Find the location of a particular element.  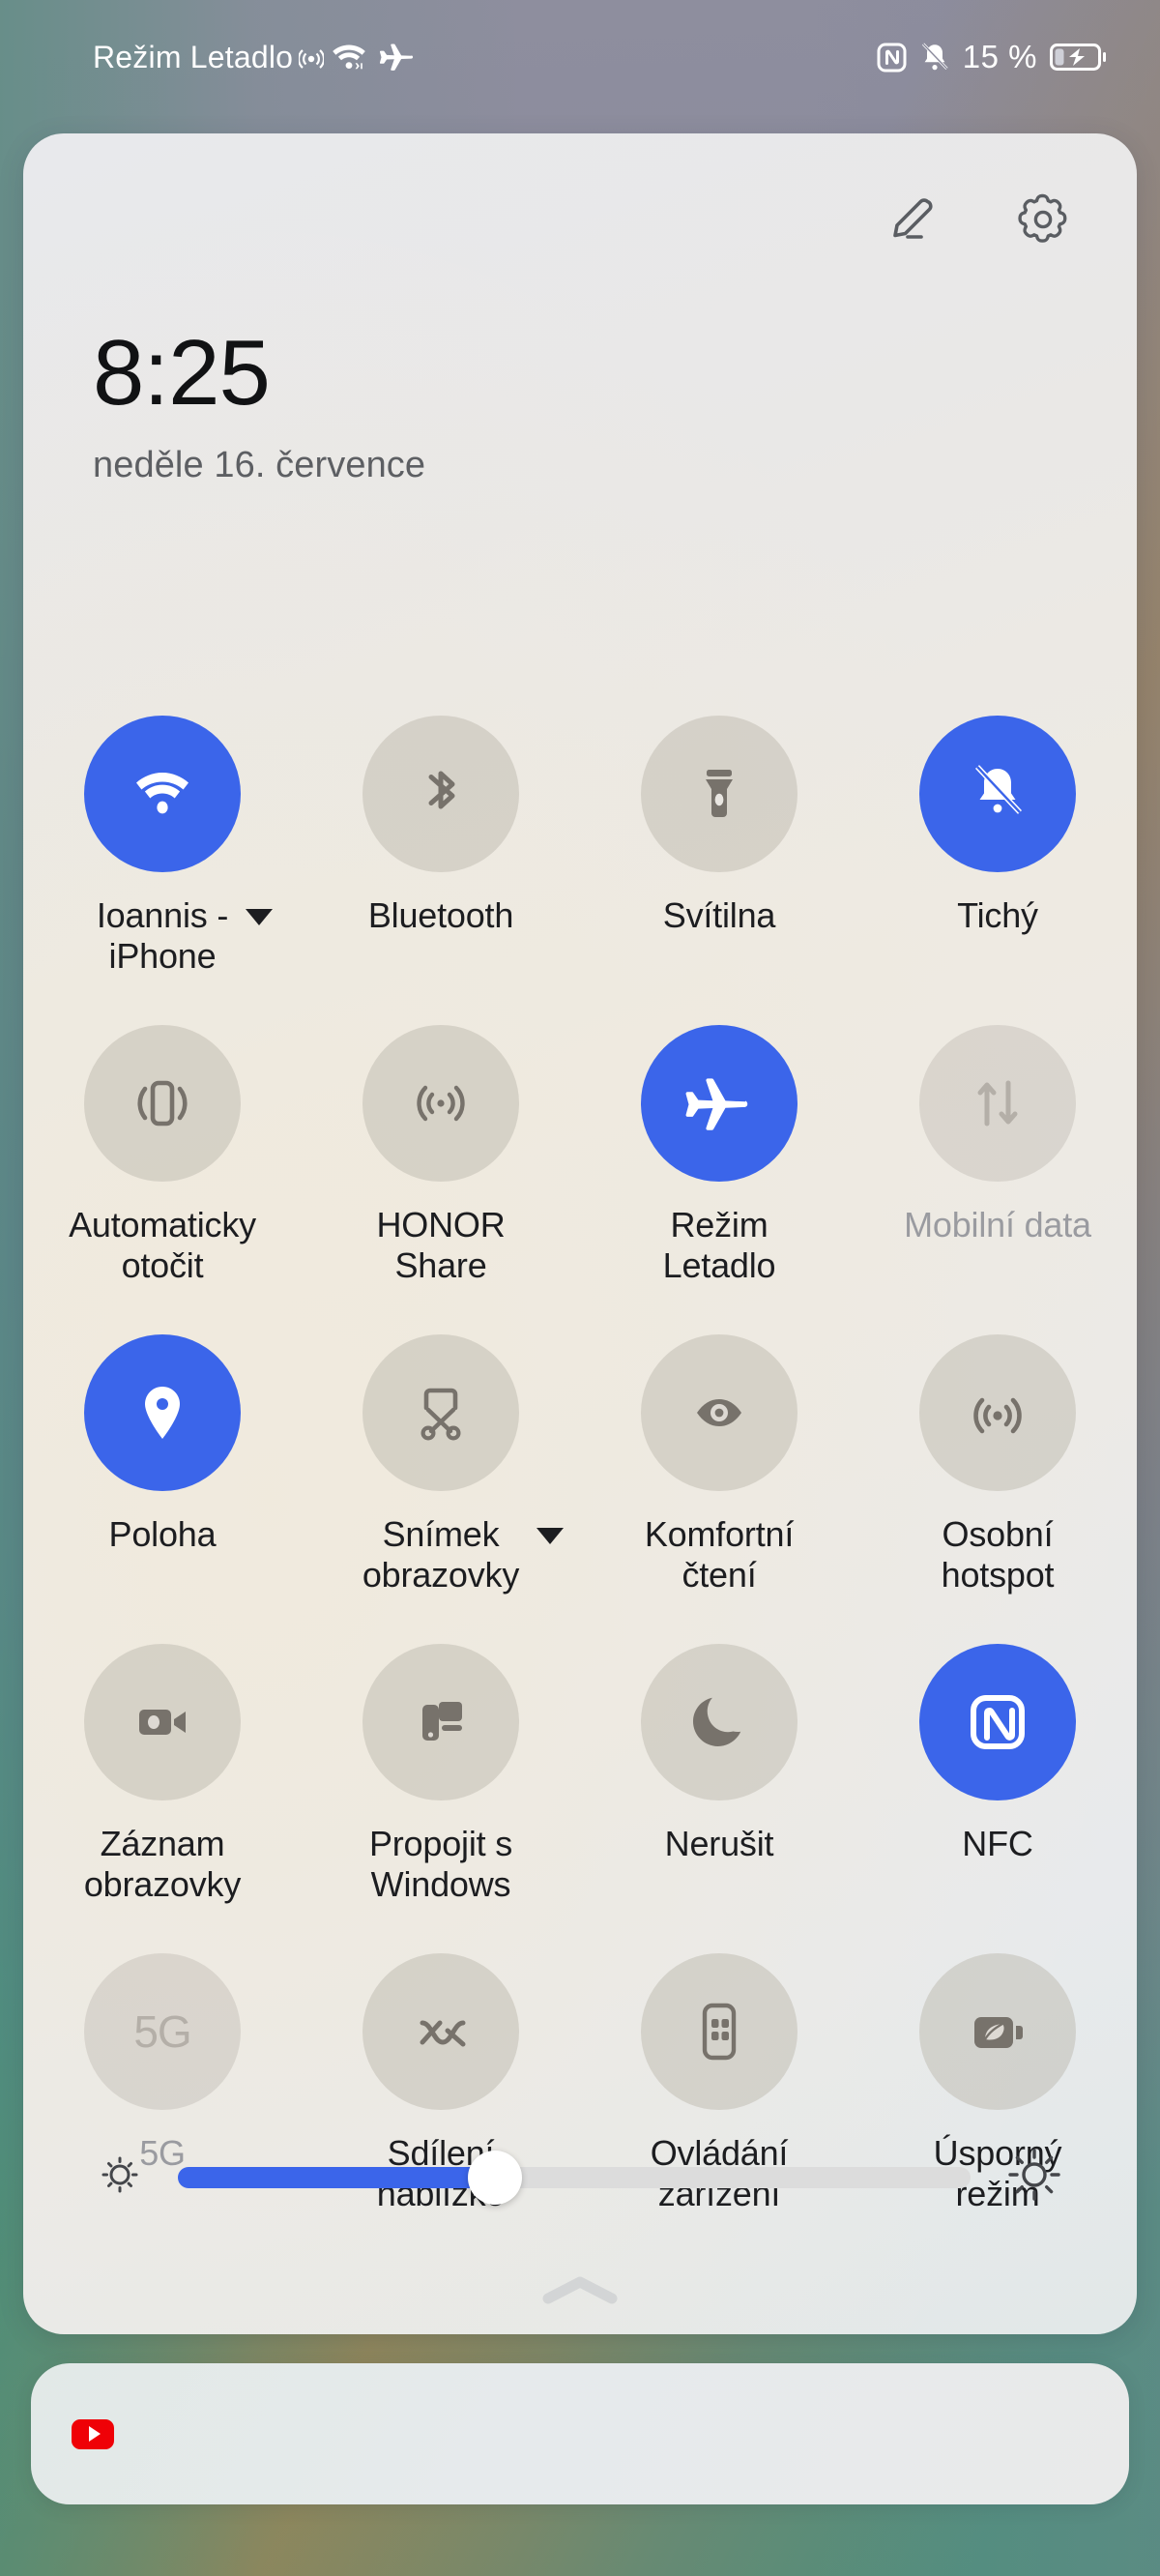

quick-tile-label: Osobní hotspot is located at coordinates (998, 1554).